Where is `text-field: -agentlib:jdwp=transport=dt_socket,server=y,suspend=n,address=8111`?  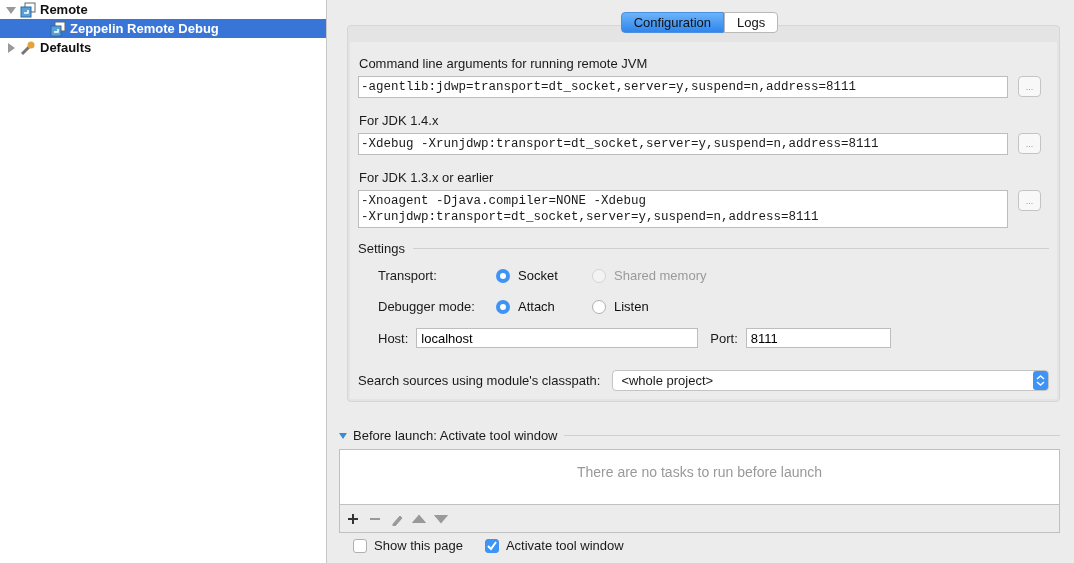
text-field: -agentlib:jdwp=transport=dt_socket,server=y,suspend=n,address=8111 is located at coordinates (683, 87).